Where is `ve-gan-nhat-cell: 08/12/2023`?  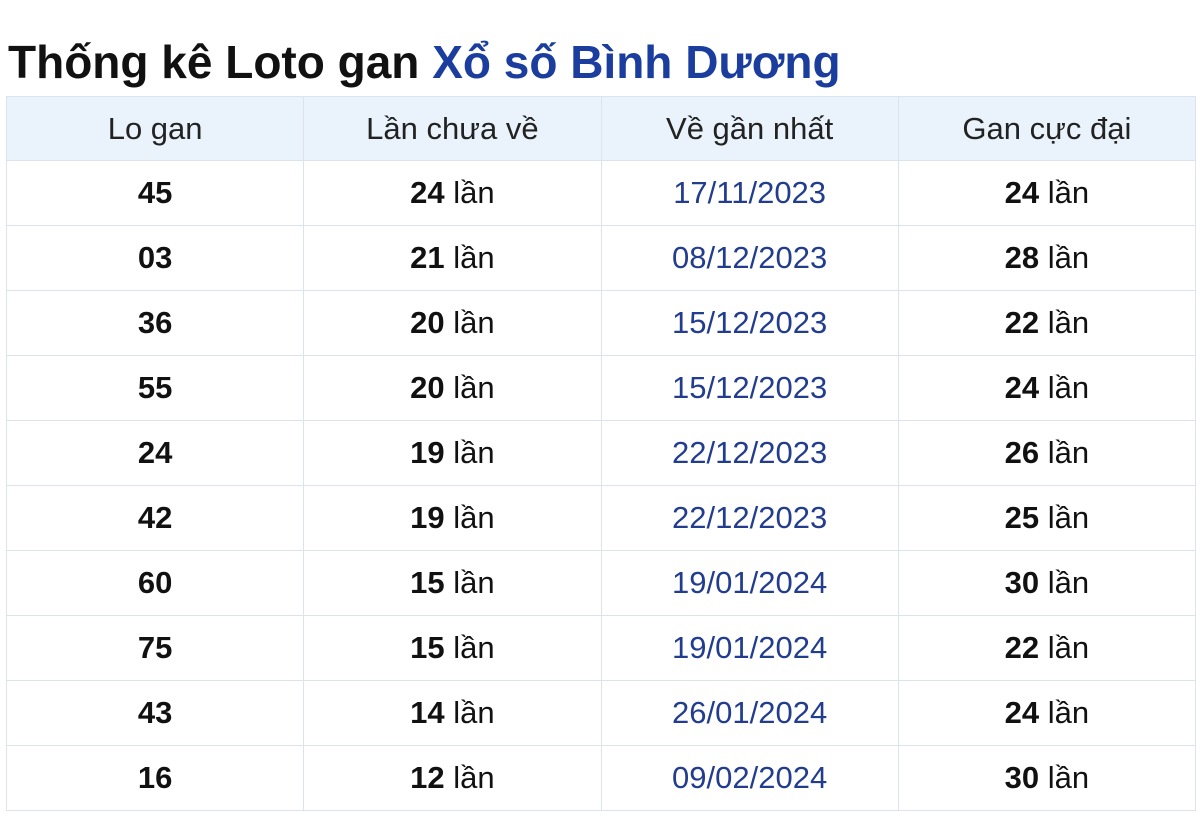
ve-gan-nhat-cell: 08/12/2023 is located at coordinates (749, 258).